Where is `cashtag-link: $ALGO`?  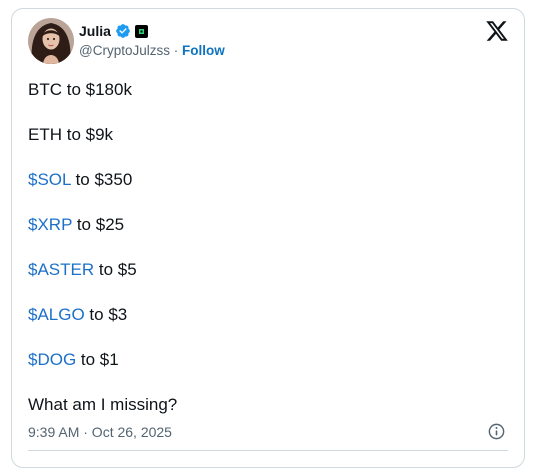 cashtag-link: $ALGO is located at coordinates (56, 314).